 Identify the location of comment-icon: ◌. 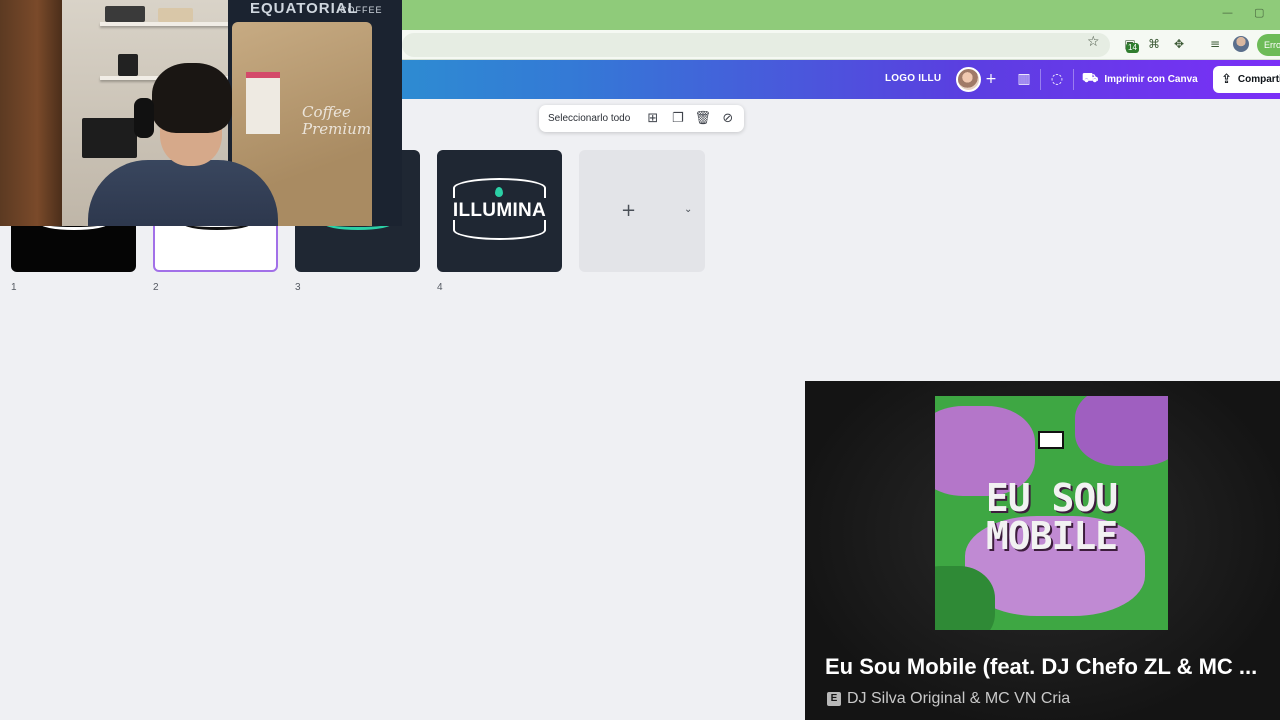
(1057, 79).